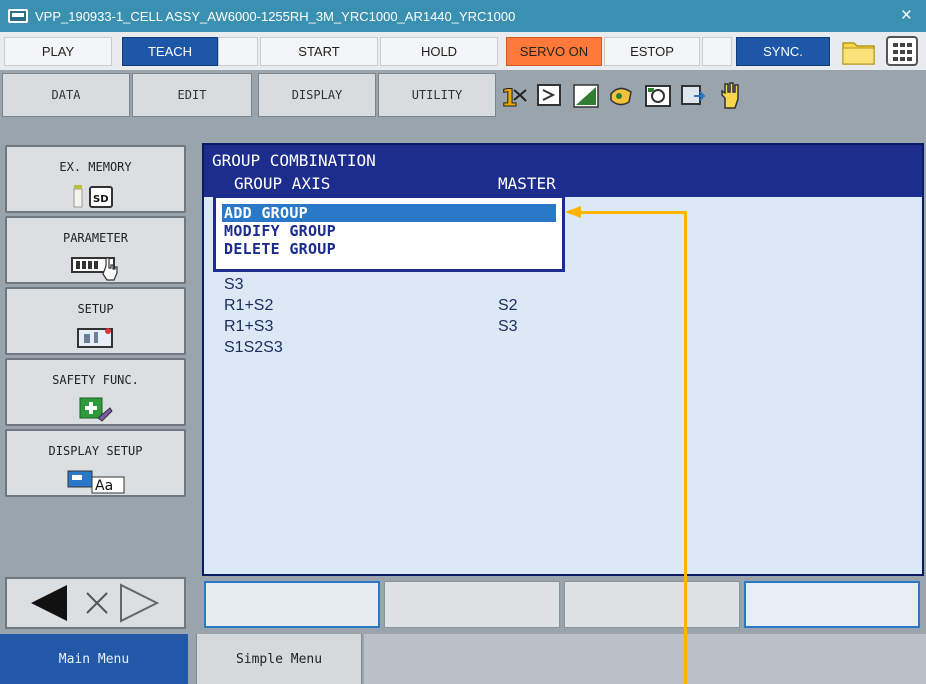 The image size is (926, 684). What do you see at coordinates (859, 52) in the screenshot?
I see `folder-icon` at bounding box center [859, 52].